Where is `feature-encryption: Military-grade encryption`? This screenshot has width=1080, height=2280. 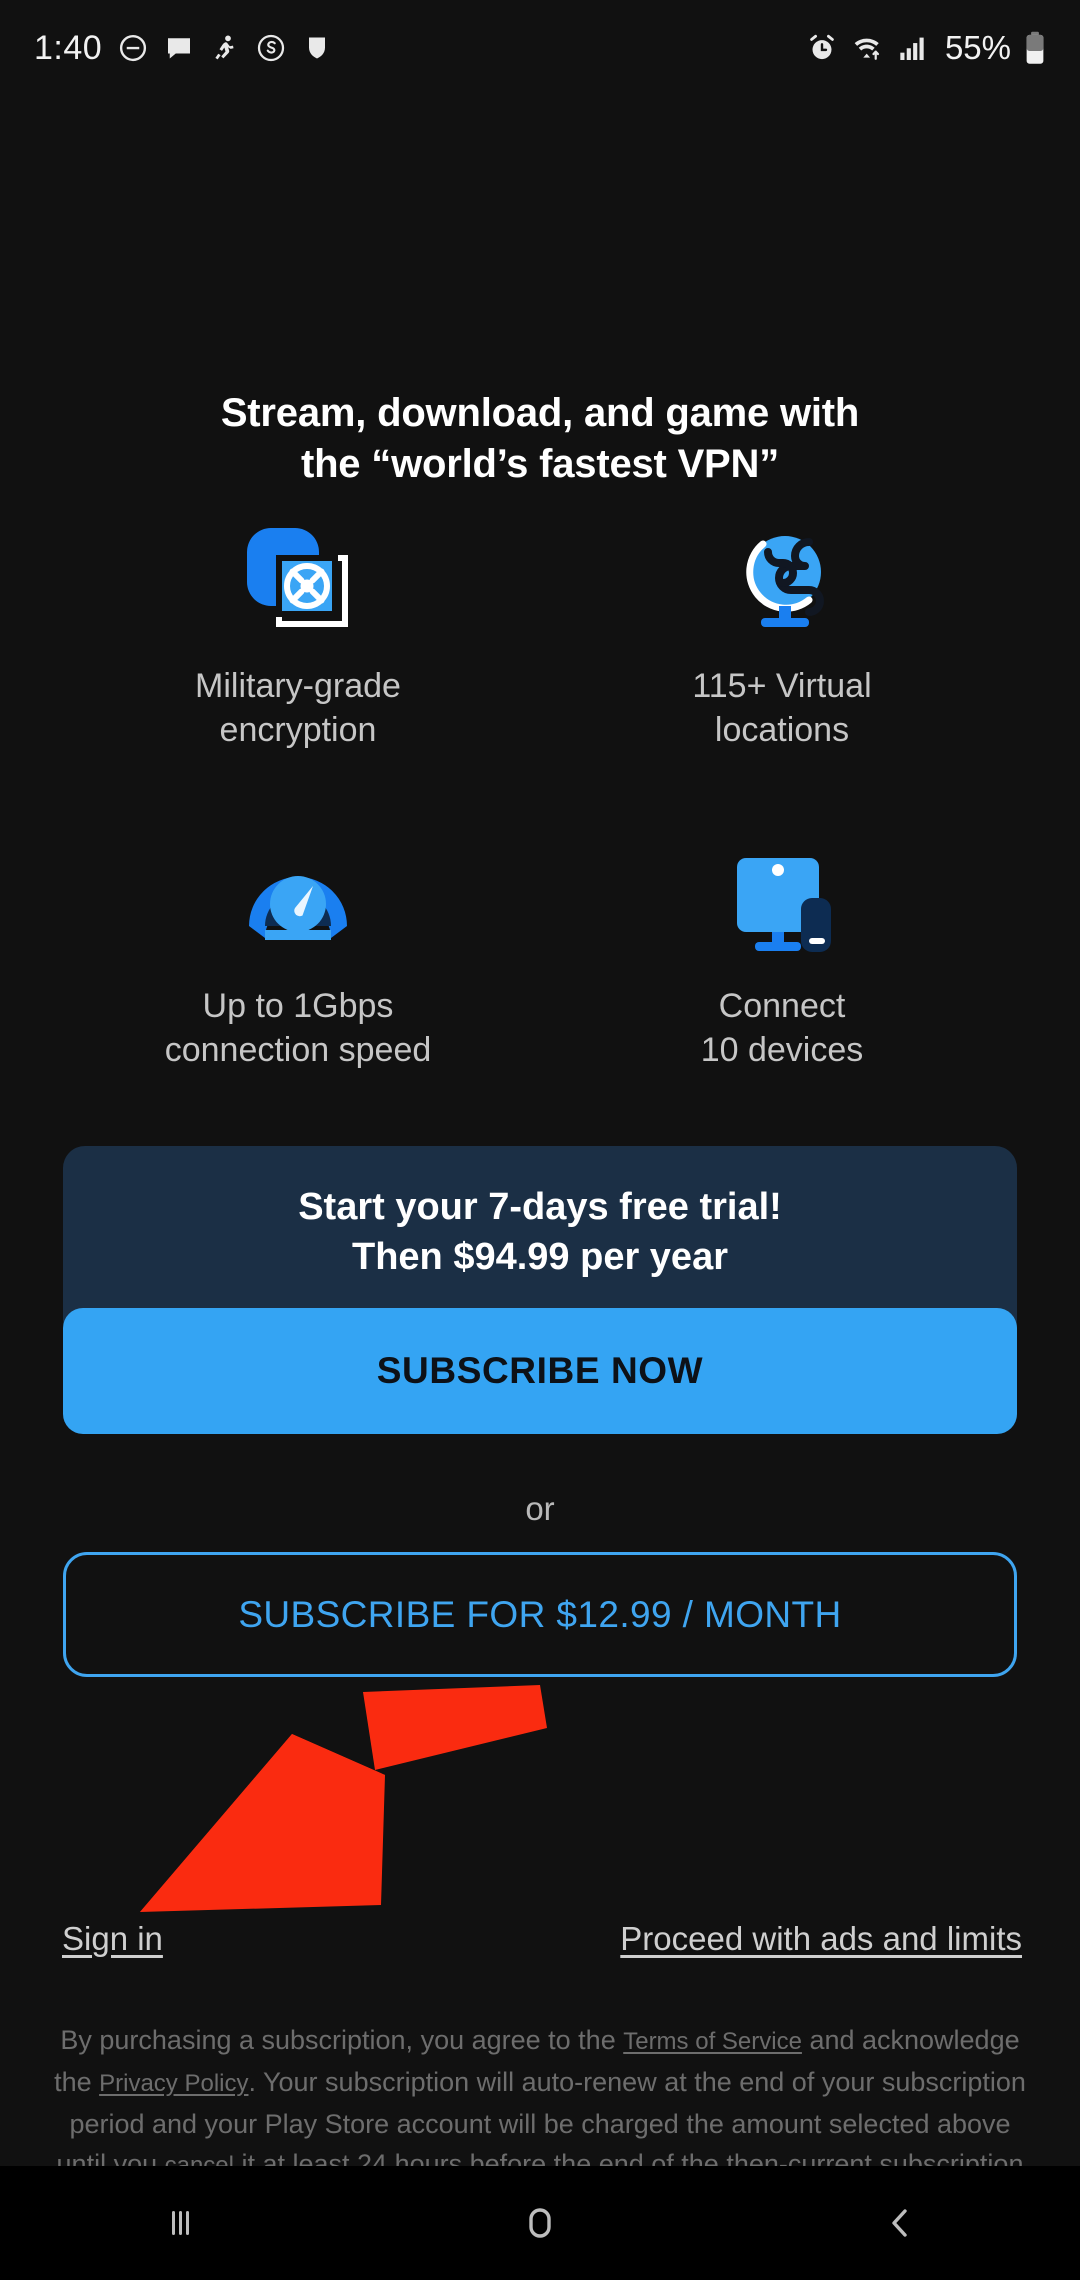 feature-encryption: Military-grade encryption is located at coordinates (298, 636).